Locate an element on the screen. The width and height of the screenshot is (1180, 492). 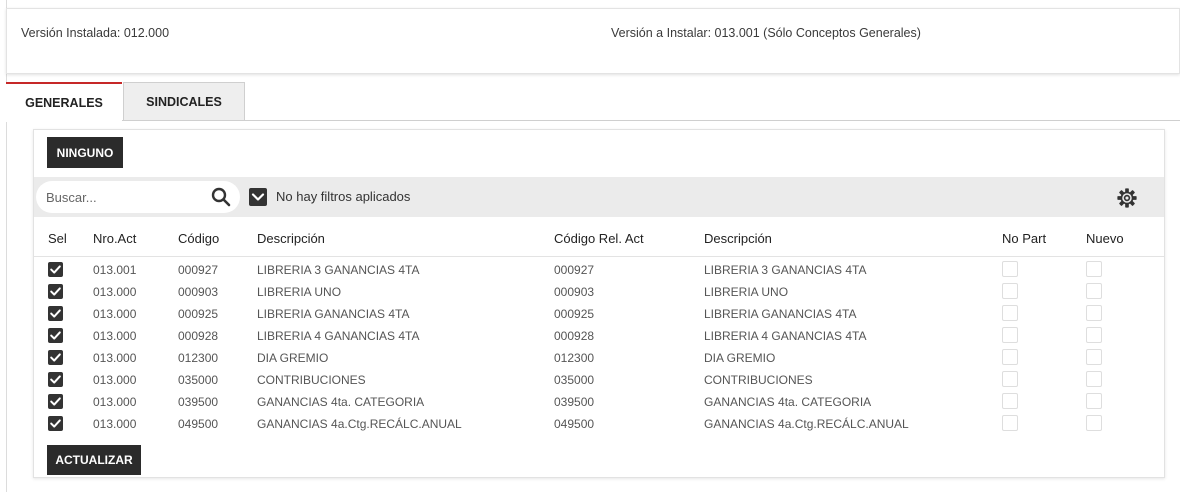
column-header-no-part: No Part is located at coordinates (1024, 238).